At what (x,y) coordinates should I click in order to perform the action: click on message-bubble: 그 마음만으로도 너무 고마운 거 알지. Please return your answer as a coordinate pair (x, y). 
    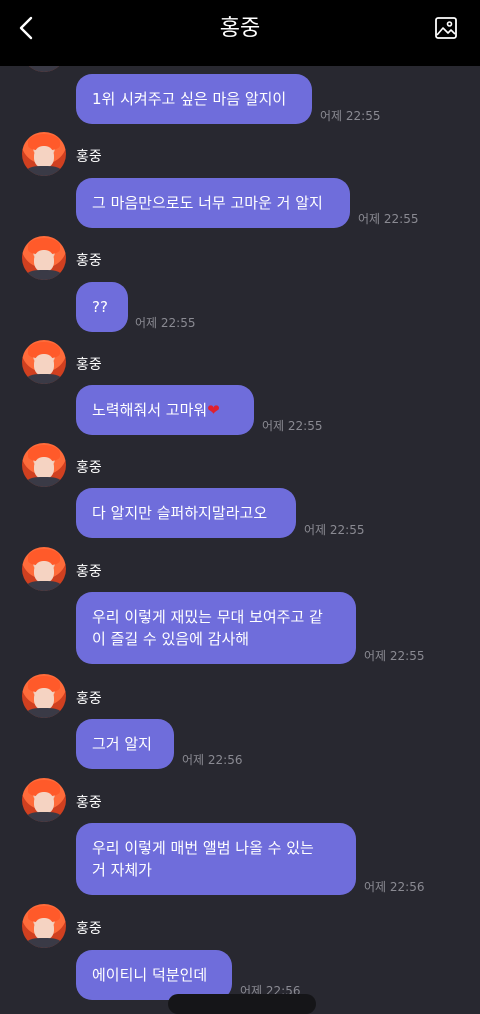
    Looking at the image, I should click on (213, 203).